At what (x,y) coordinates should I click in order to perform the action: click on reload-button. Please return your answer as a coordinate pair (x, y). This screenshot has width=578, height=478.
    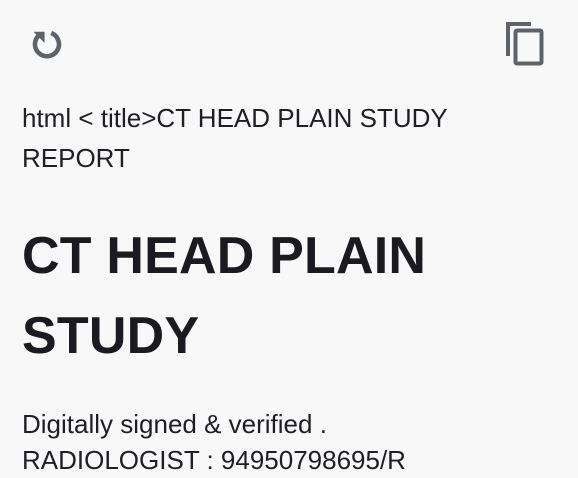
    Looking at the image, I should click on (46, 44).